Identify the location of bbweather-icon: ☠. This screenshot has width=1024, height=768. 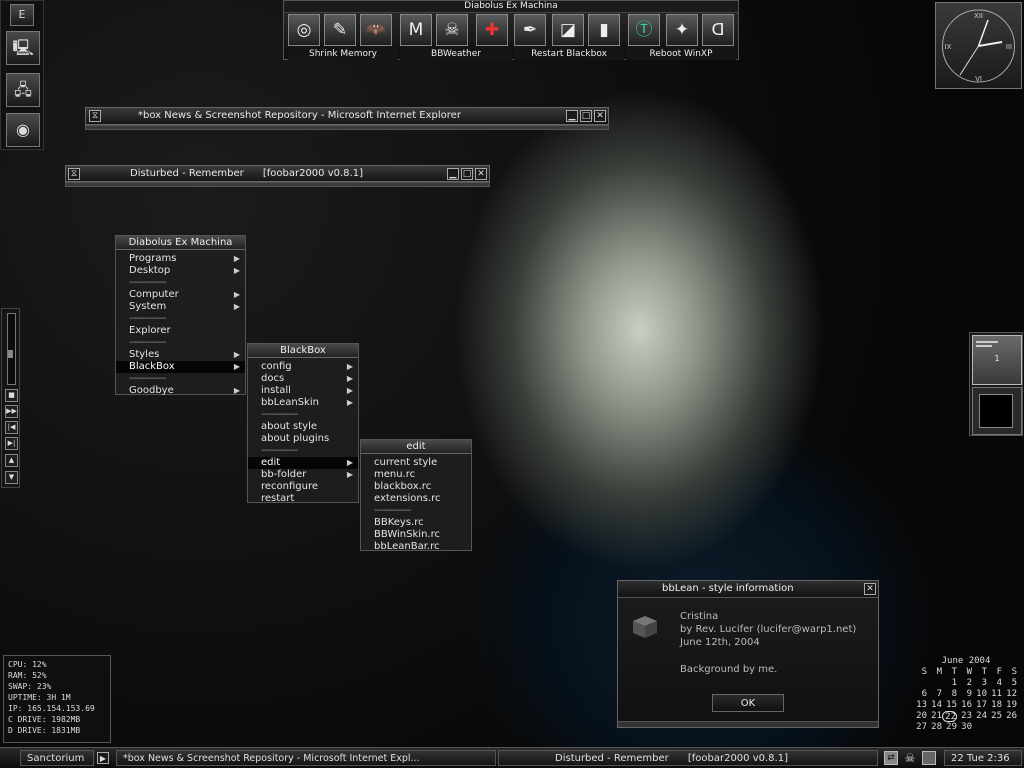
(452, 30).